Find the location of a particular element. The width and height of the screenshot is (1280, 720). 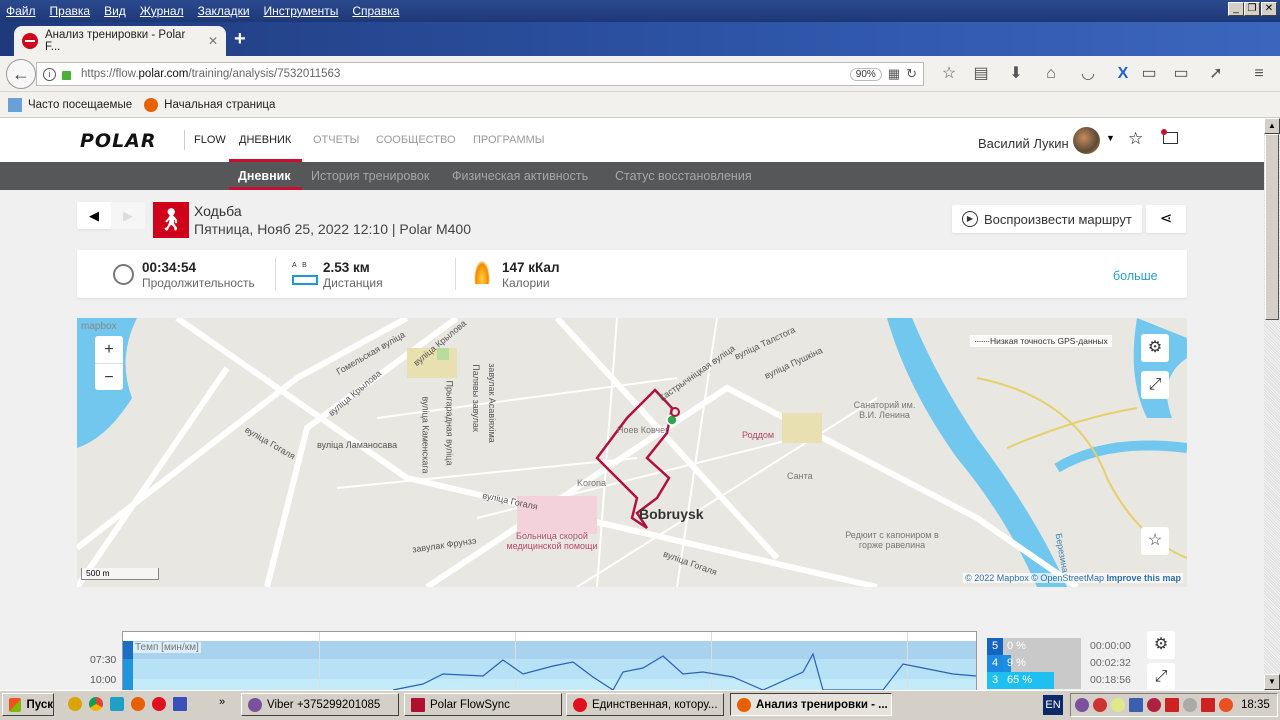

chart-fullscreen-button: ⤢ is located at coordinates (1161, 676).